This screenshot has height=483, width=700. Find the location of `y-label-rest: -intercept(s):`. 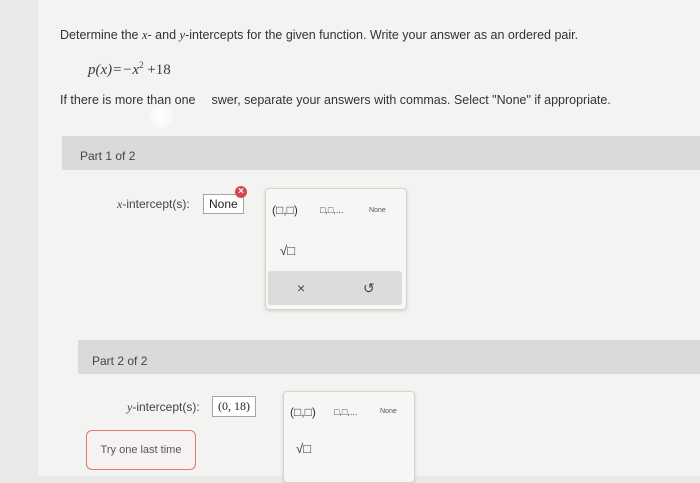

y-label-rest: -intercept(s): is located at coordinates (166, 407).